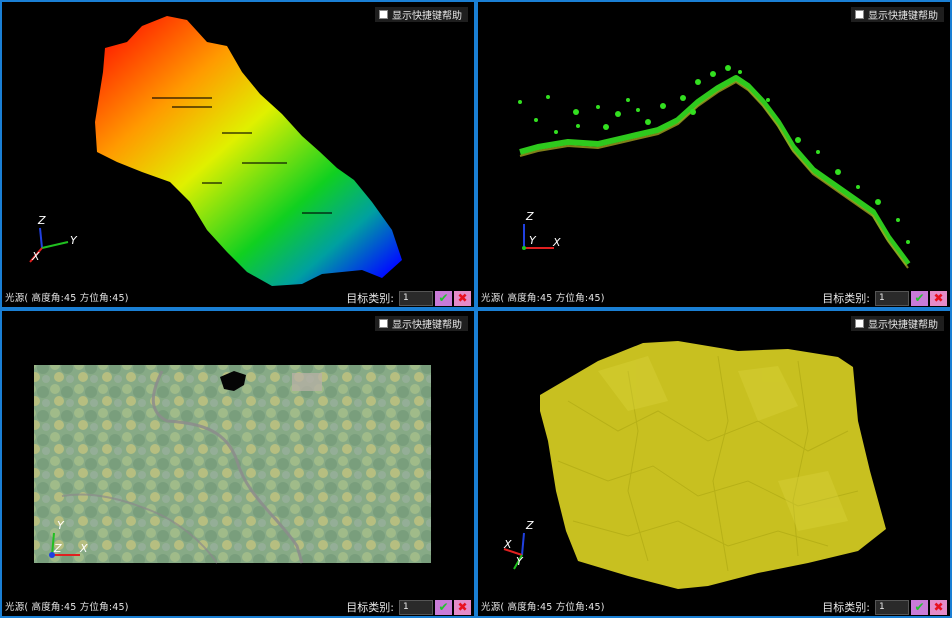  I want to click on axis-z-label: Z, so click(41, 220).